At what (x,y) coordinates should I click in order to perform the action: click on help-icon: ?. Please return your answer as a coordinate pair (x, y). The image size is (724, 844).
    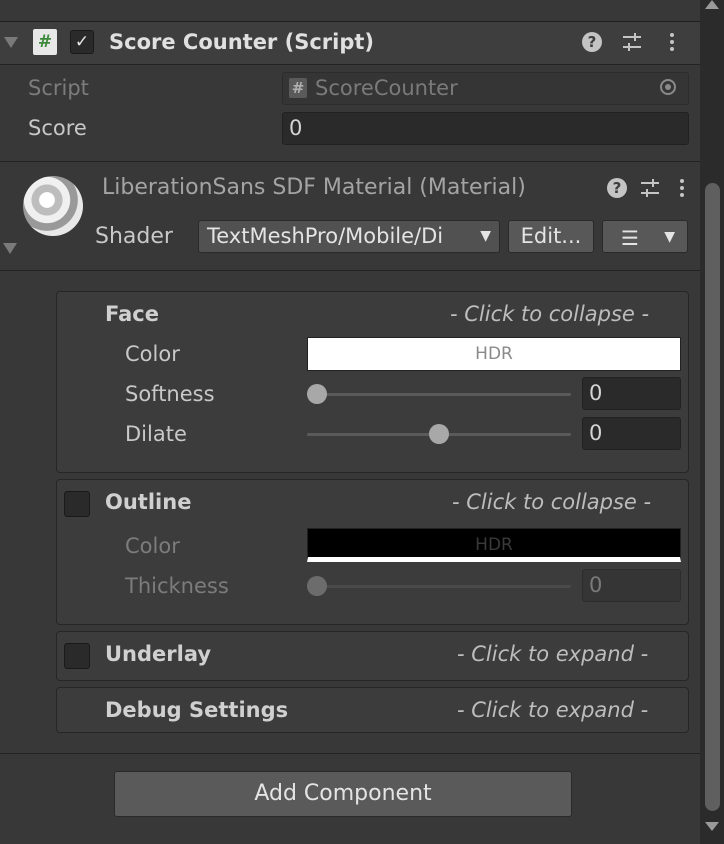
    Looking at the image, I should click on (592, 42).